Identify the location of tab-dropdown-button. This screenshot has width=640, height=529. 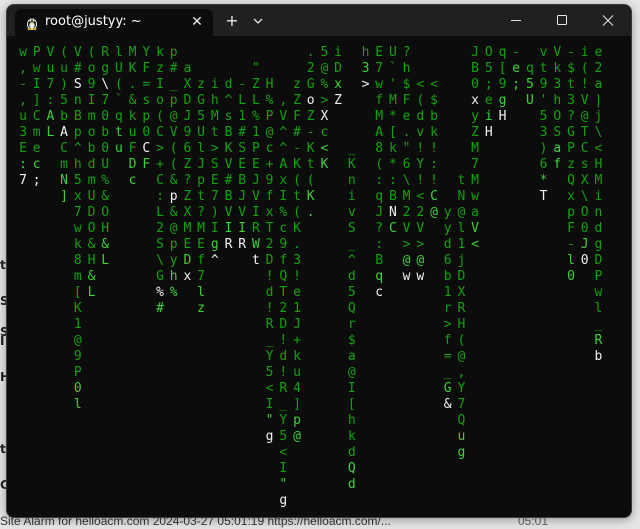
(258, 21).